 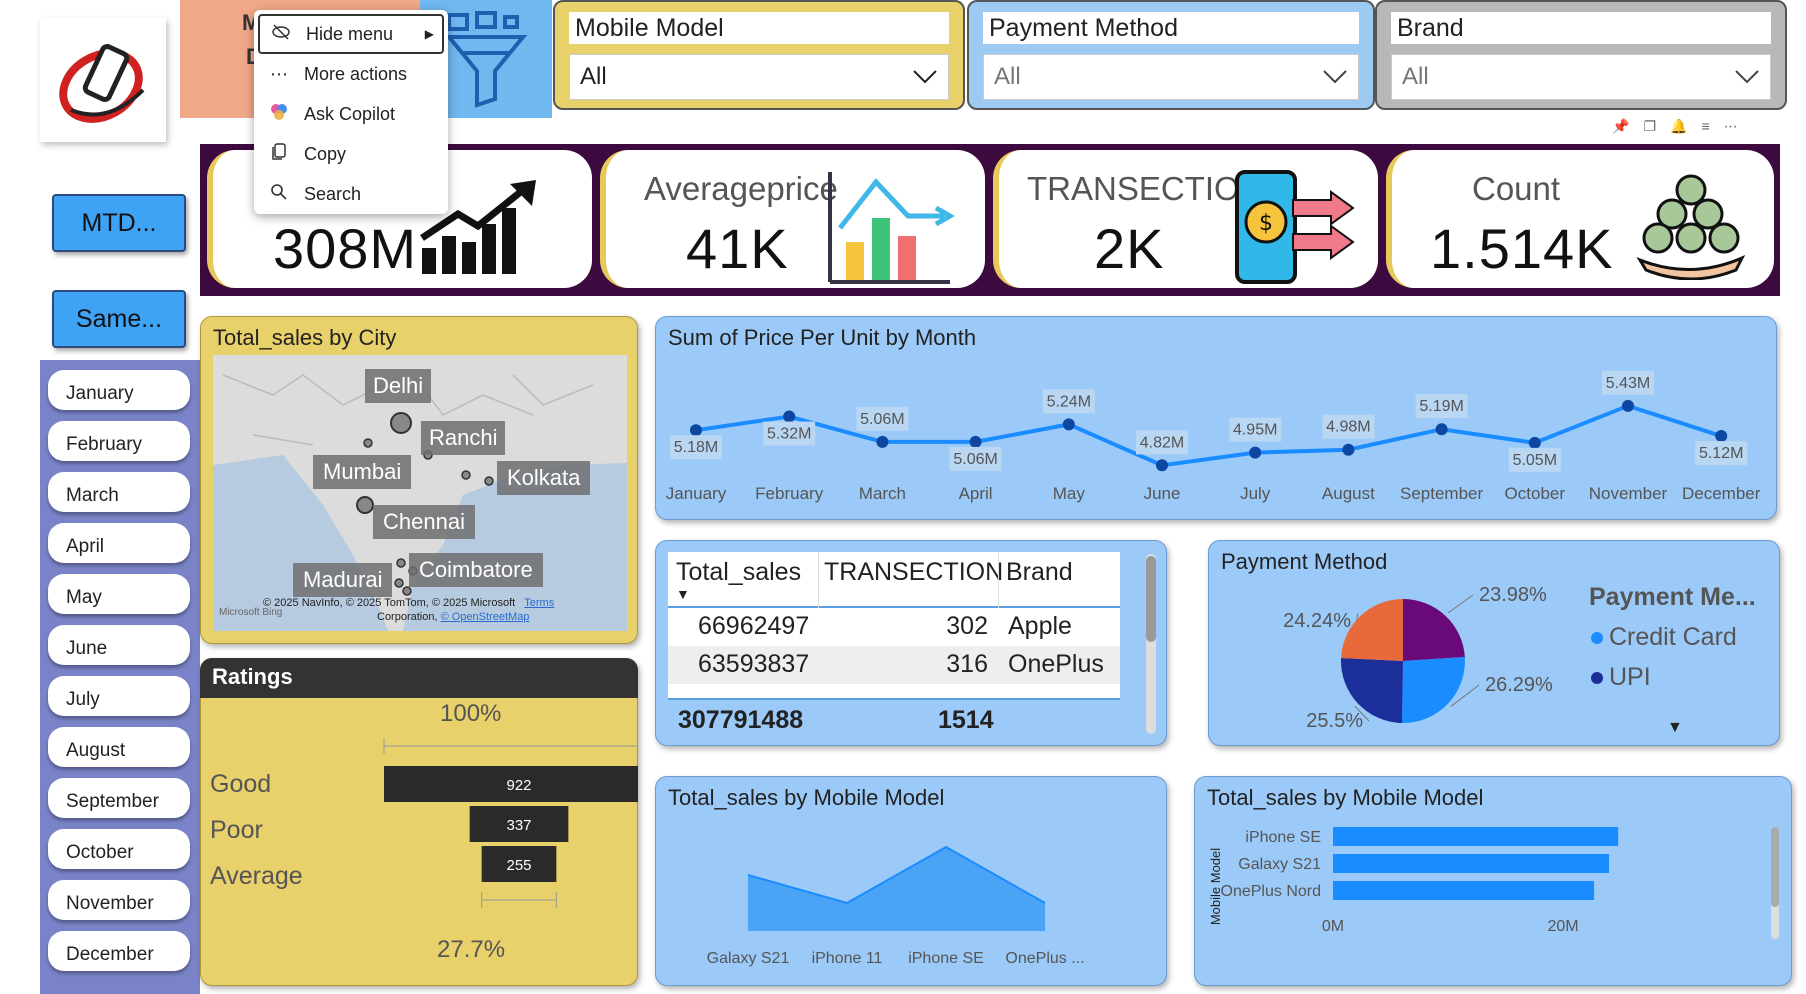 What do you see at coordinates (518, 865) in the screenshot?
I see `funnel-value-label: 255` at bounding box center [518, 865].